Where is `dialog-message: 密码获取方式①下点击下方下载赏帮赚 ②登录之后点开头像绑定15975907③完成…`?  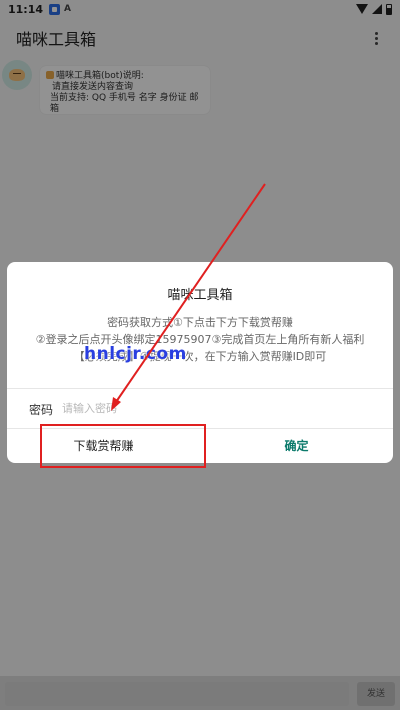
dialog-message: 密码获取方式①下点击下方下载赏帮赚 ②登录之后点开头像绑定15975907③完成… is located at coordinates (200, 339).